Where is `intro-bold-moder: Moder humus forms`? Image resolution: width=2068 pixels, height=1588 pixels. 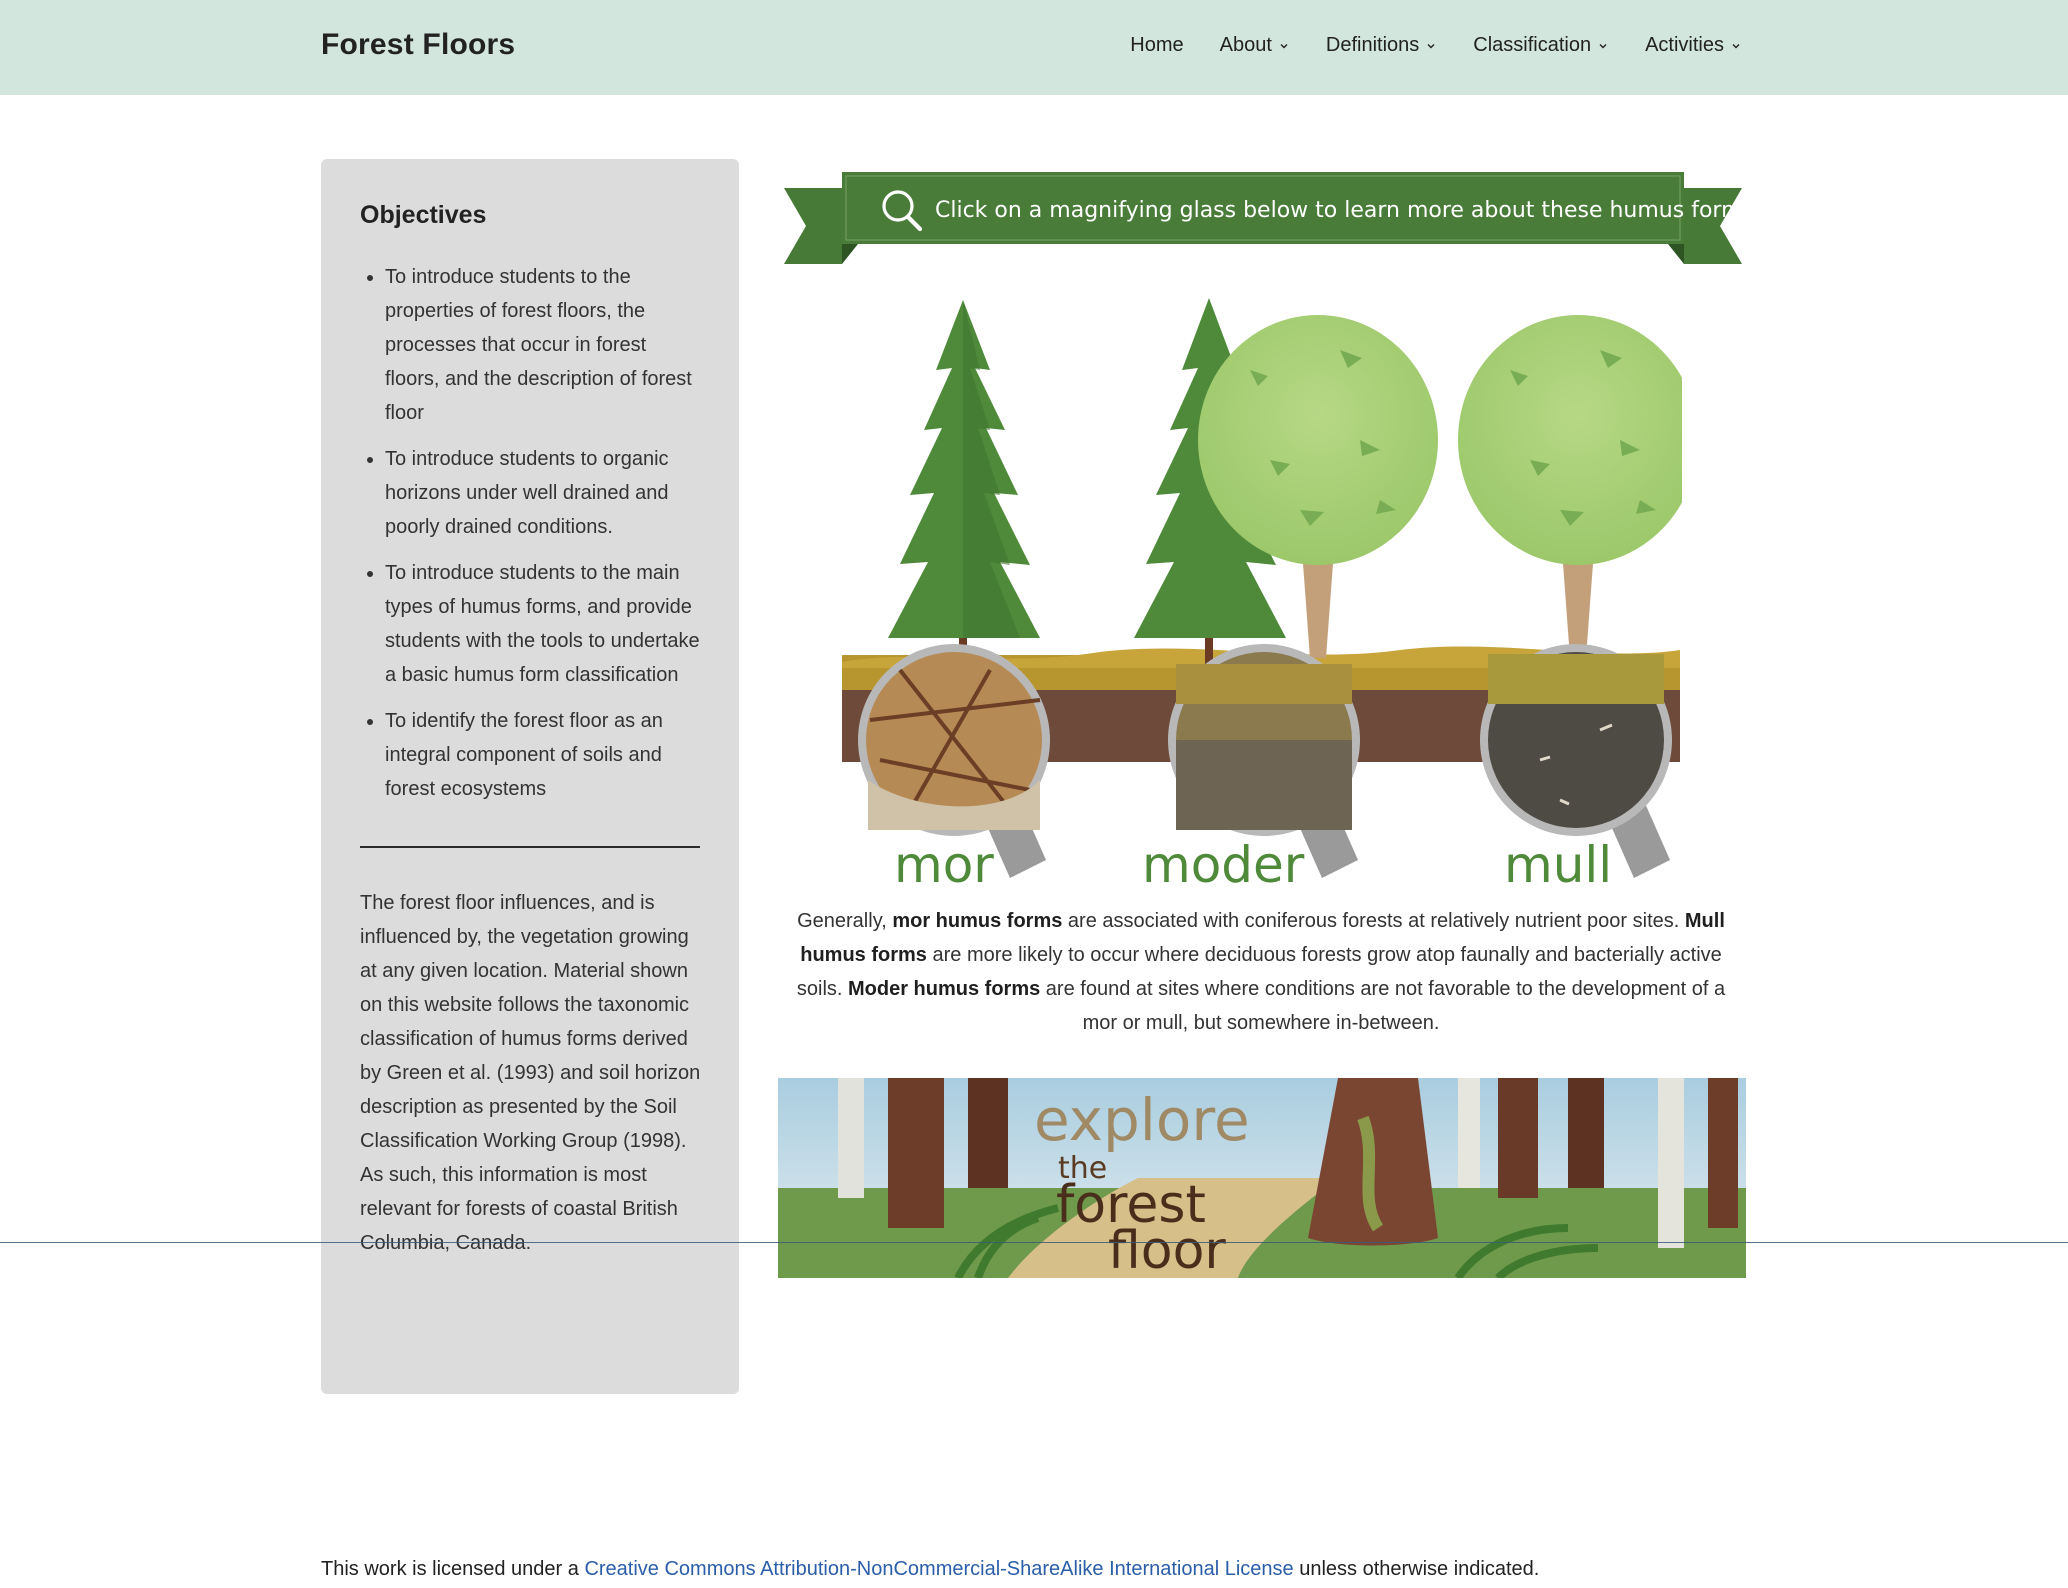 intro-bold-moder: Moder humus forms is located at coordinates (944, 989).